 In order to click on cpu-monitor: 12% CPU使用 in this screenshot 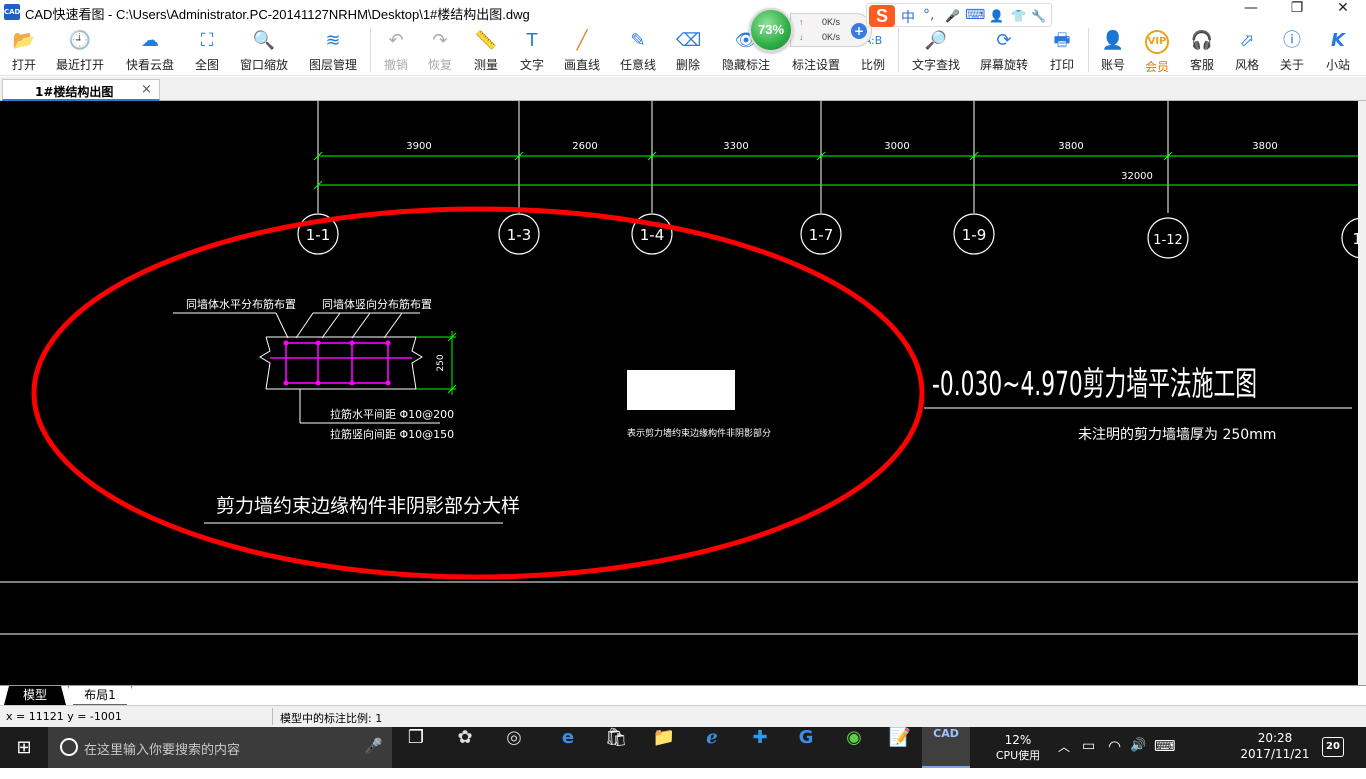, I will do `click(1018, 747)`.